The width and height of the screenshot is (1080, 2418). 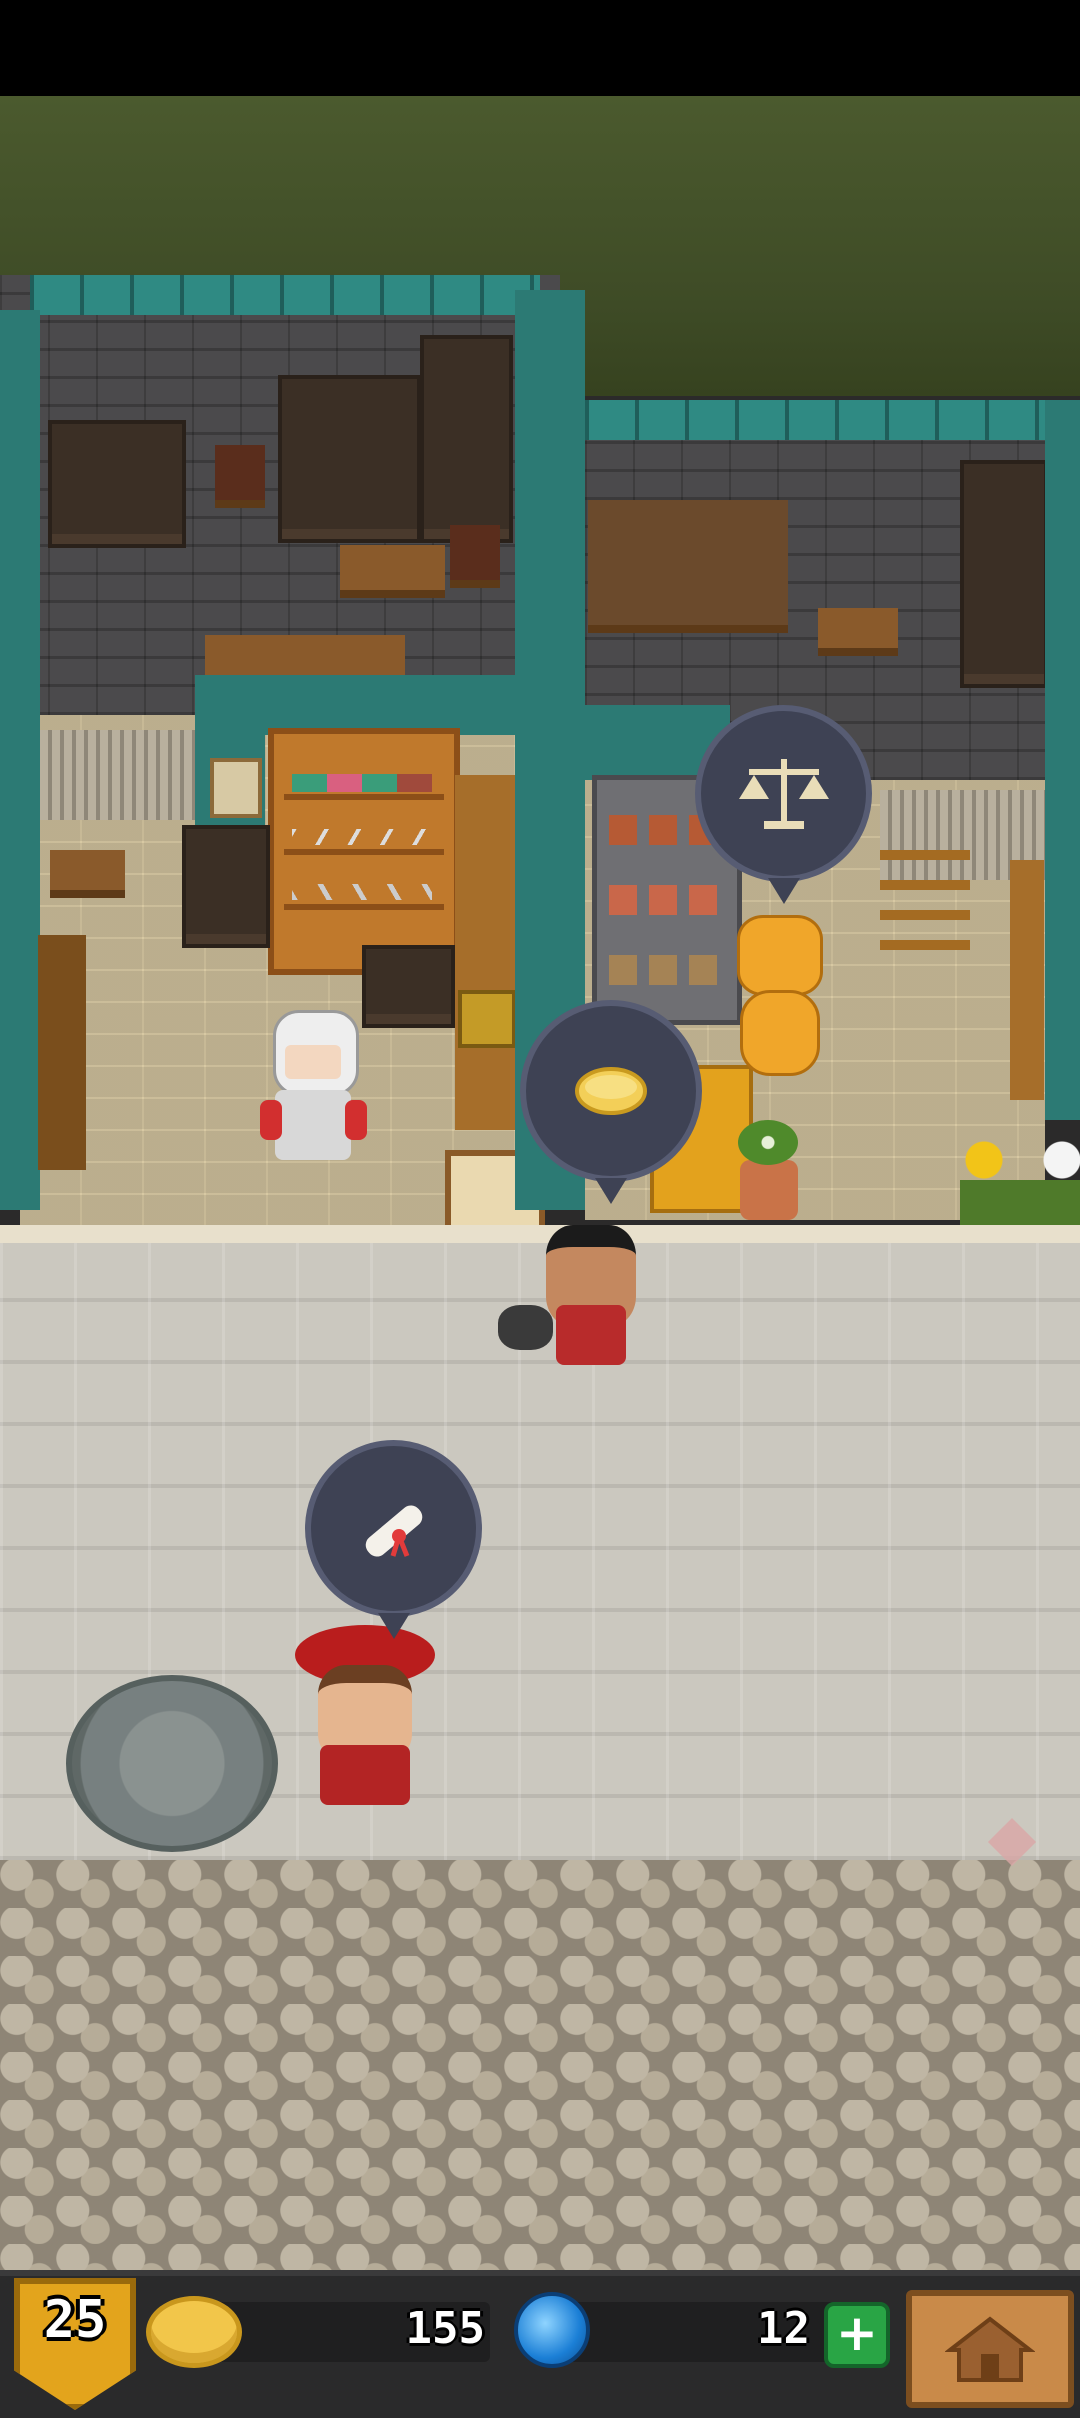 I want to click on tool-items, so click(x=362, y=892).